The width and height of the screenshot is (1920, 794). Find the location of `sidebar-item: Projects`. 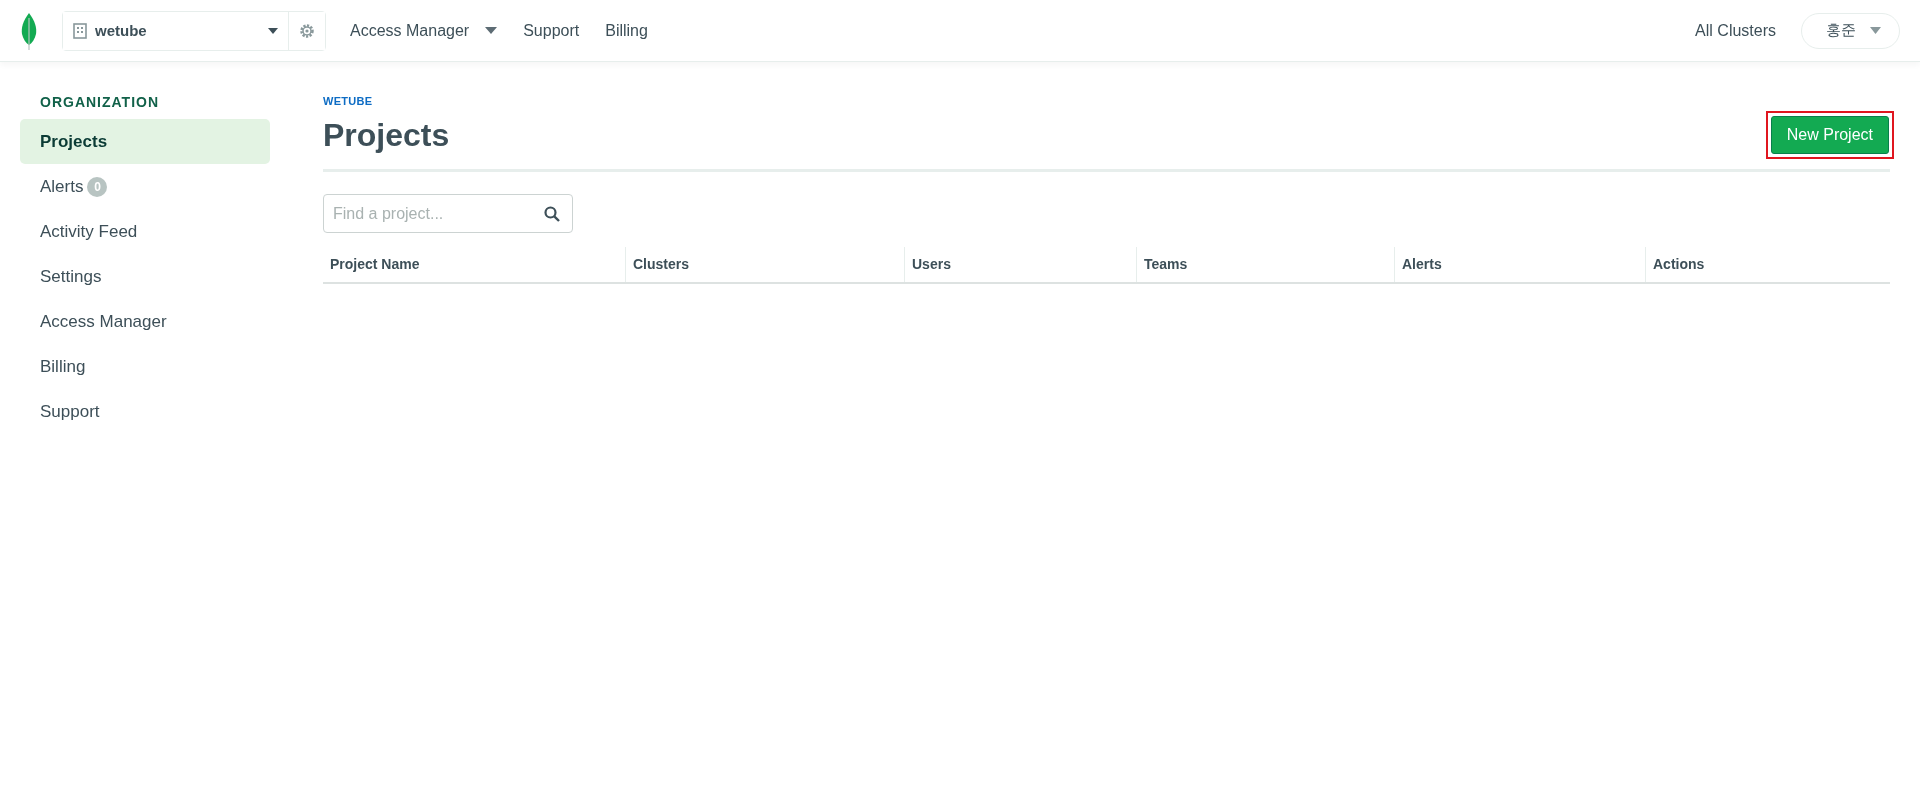

sidebar-item: Projects is located at coordinates (145, 141).